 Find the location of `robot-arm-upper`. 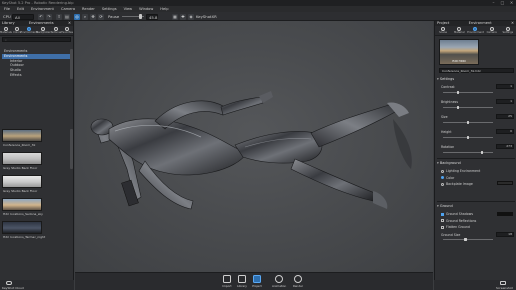

robot-arm-upper is located at coordinates (190, 115).